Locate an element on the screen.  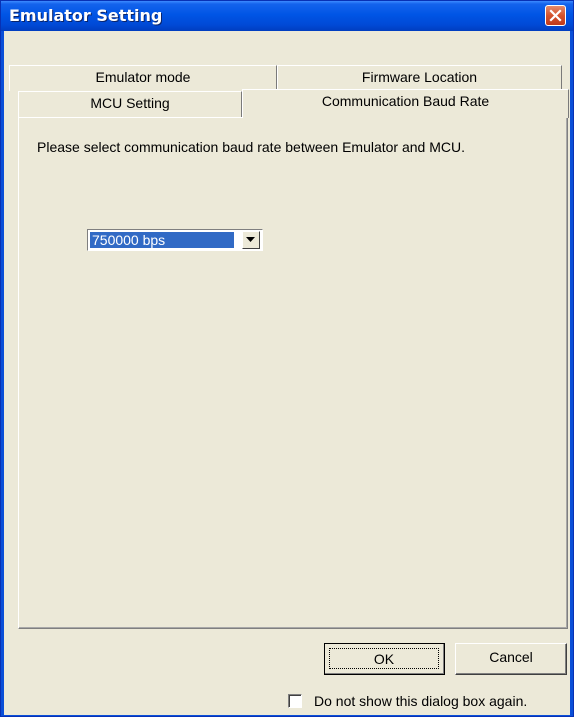
baud-rate-select: 750000 bps is located at coordinates (175, 240).